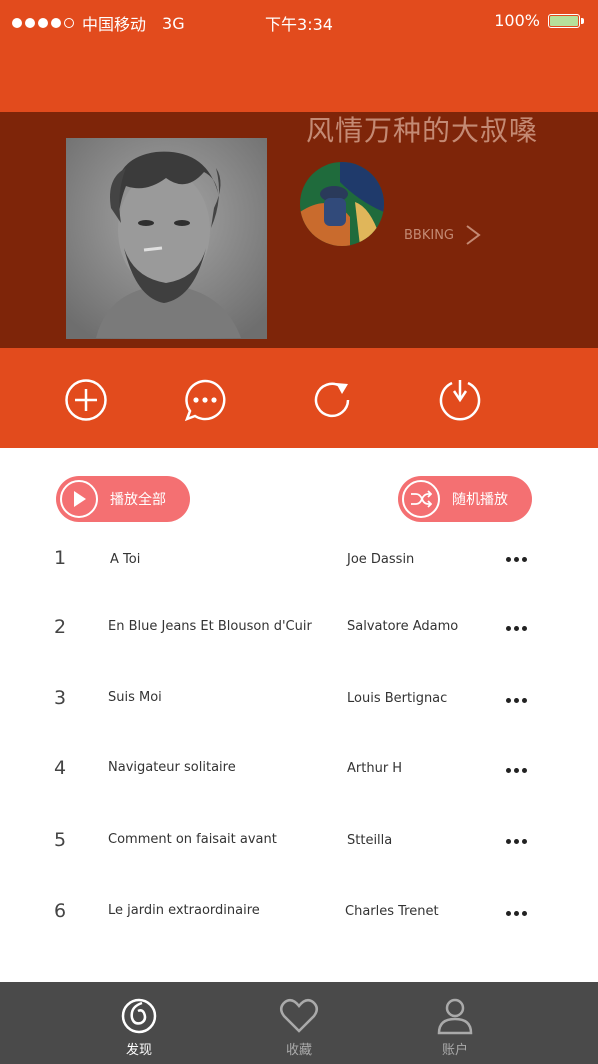  I want to click on song-row: 4 Navigateur solitaire Arthur H, so click(299, 770).